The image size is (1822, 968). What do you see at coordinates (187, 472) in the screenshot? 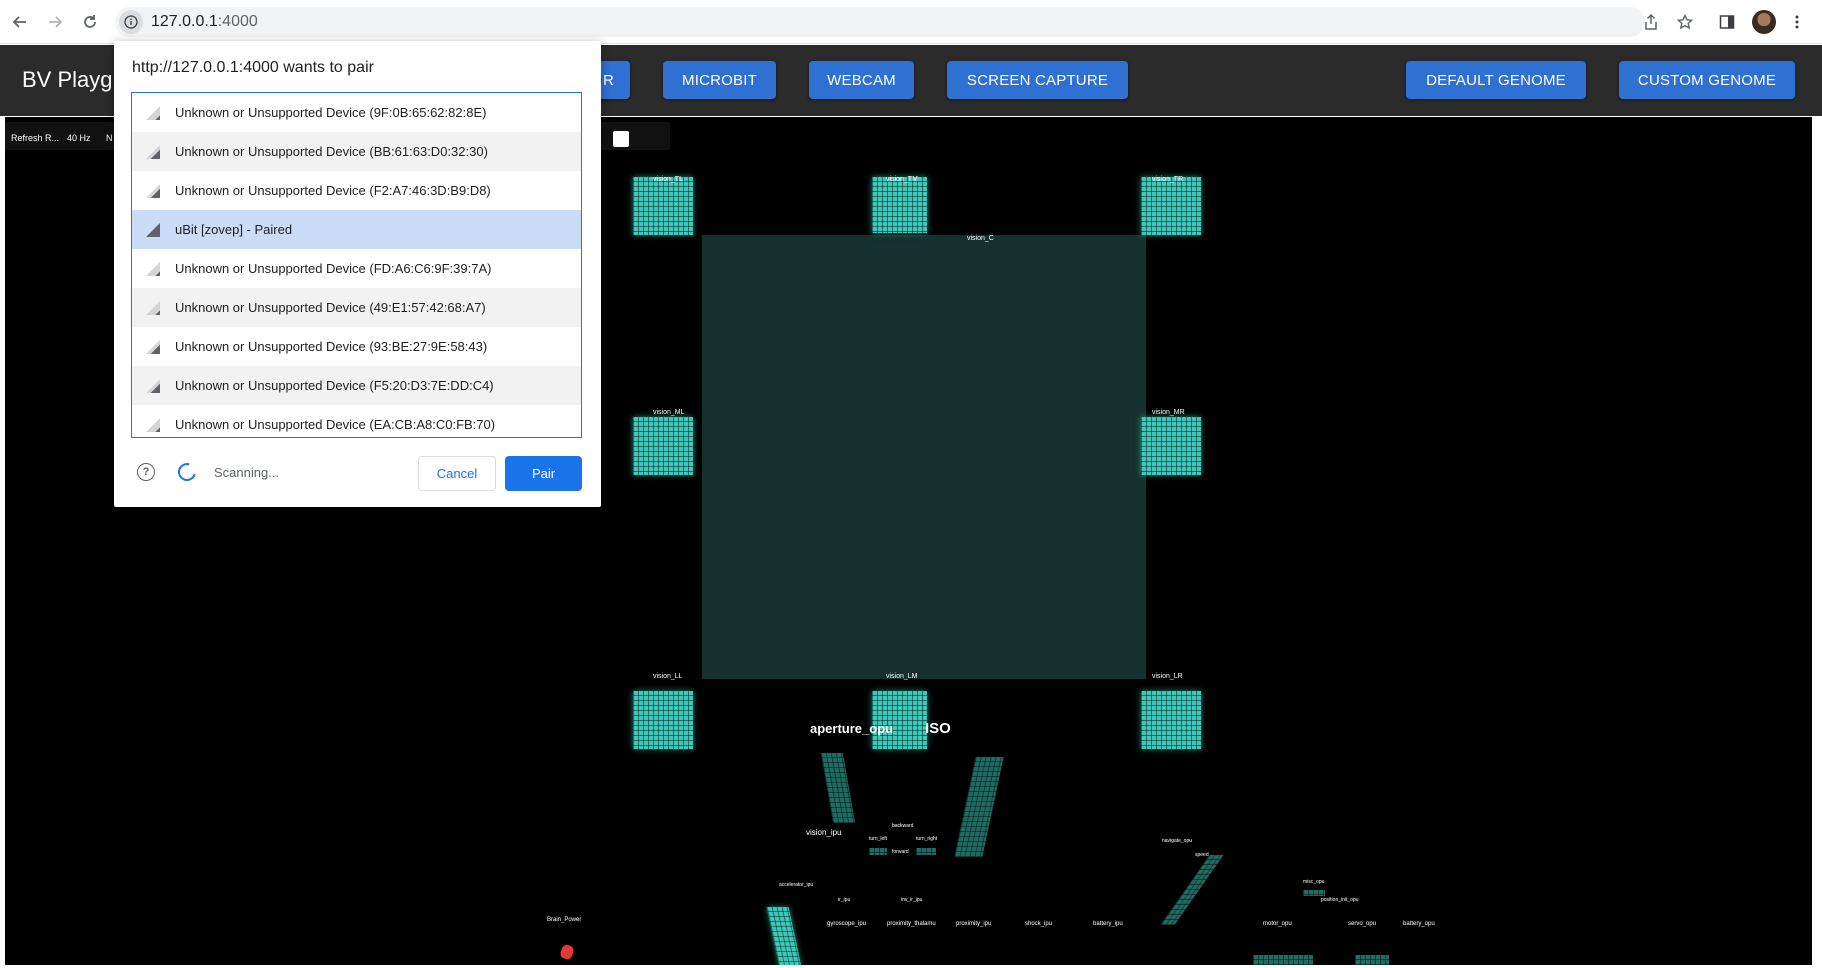
I see `scanning-spinner-icon` at bounding box center [187, 472].